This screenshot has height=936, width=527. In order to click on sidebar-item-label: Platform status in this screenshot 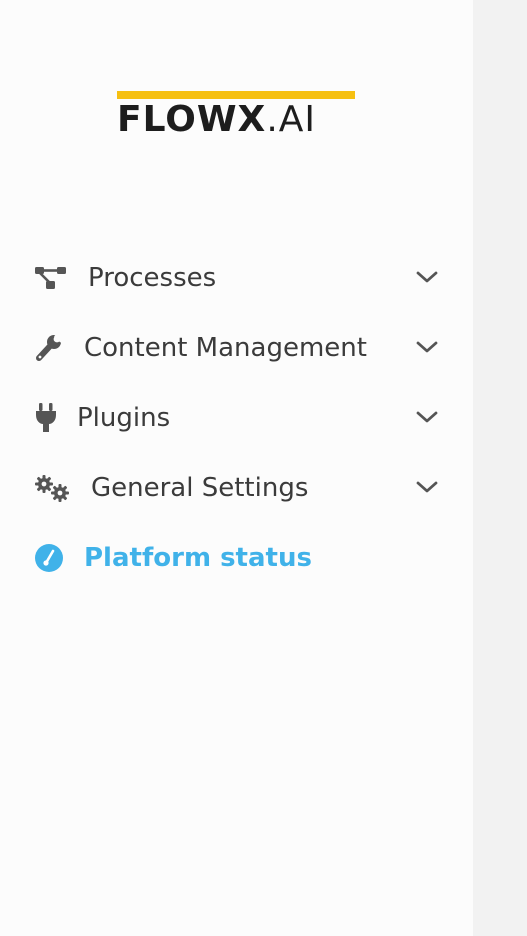, I will do `click(198, 558)`.